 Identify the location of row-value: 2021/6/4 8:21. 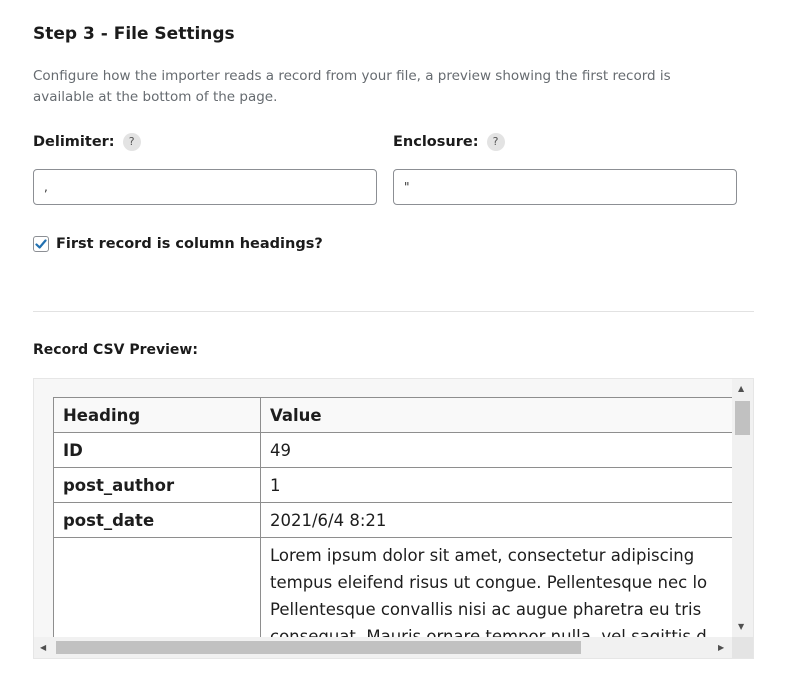
(496, 520).